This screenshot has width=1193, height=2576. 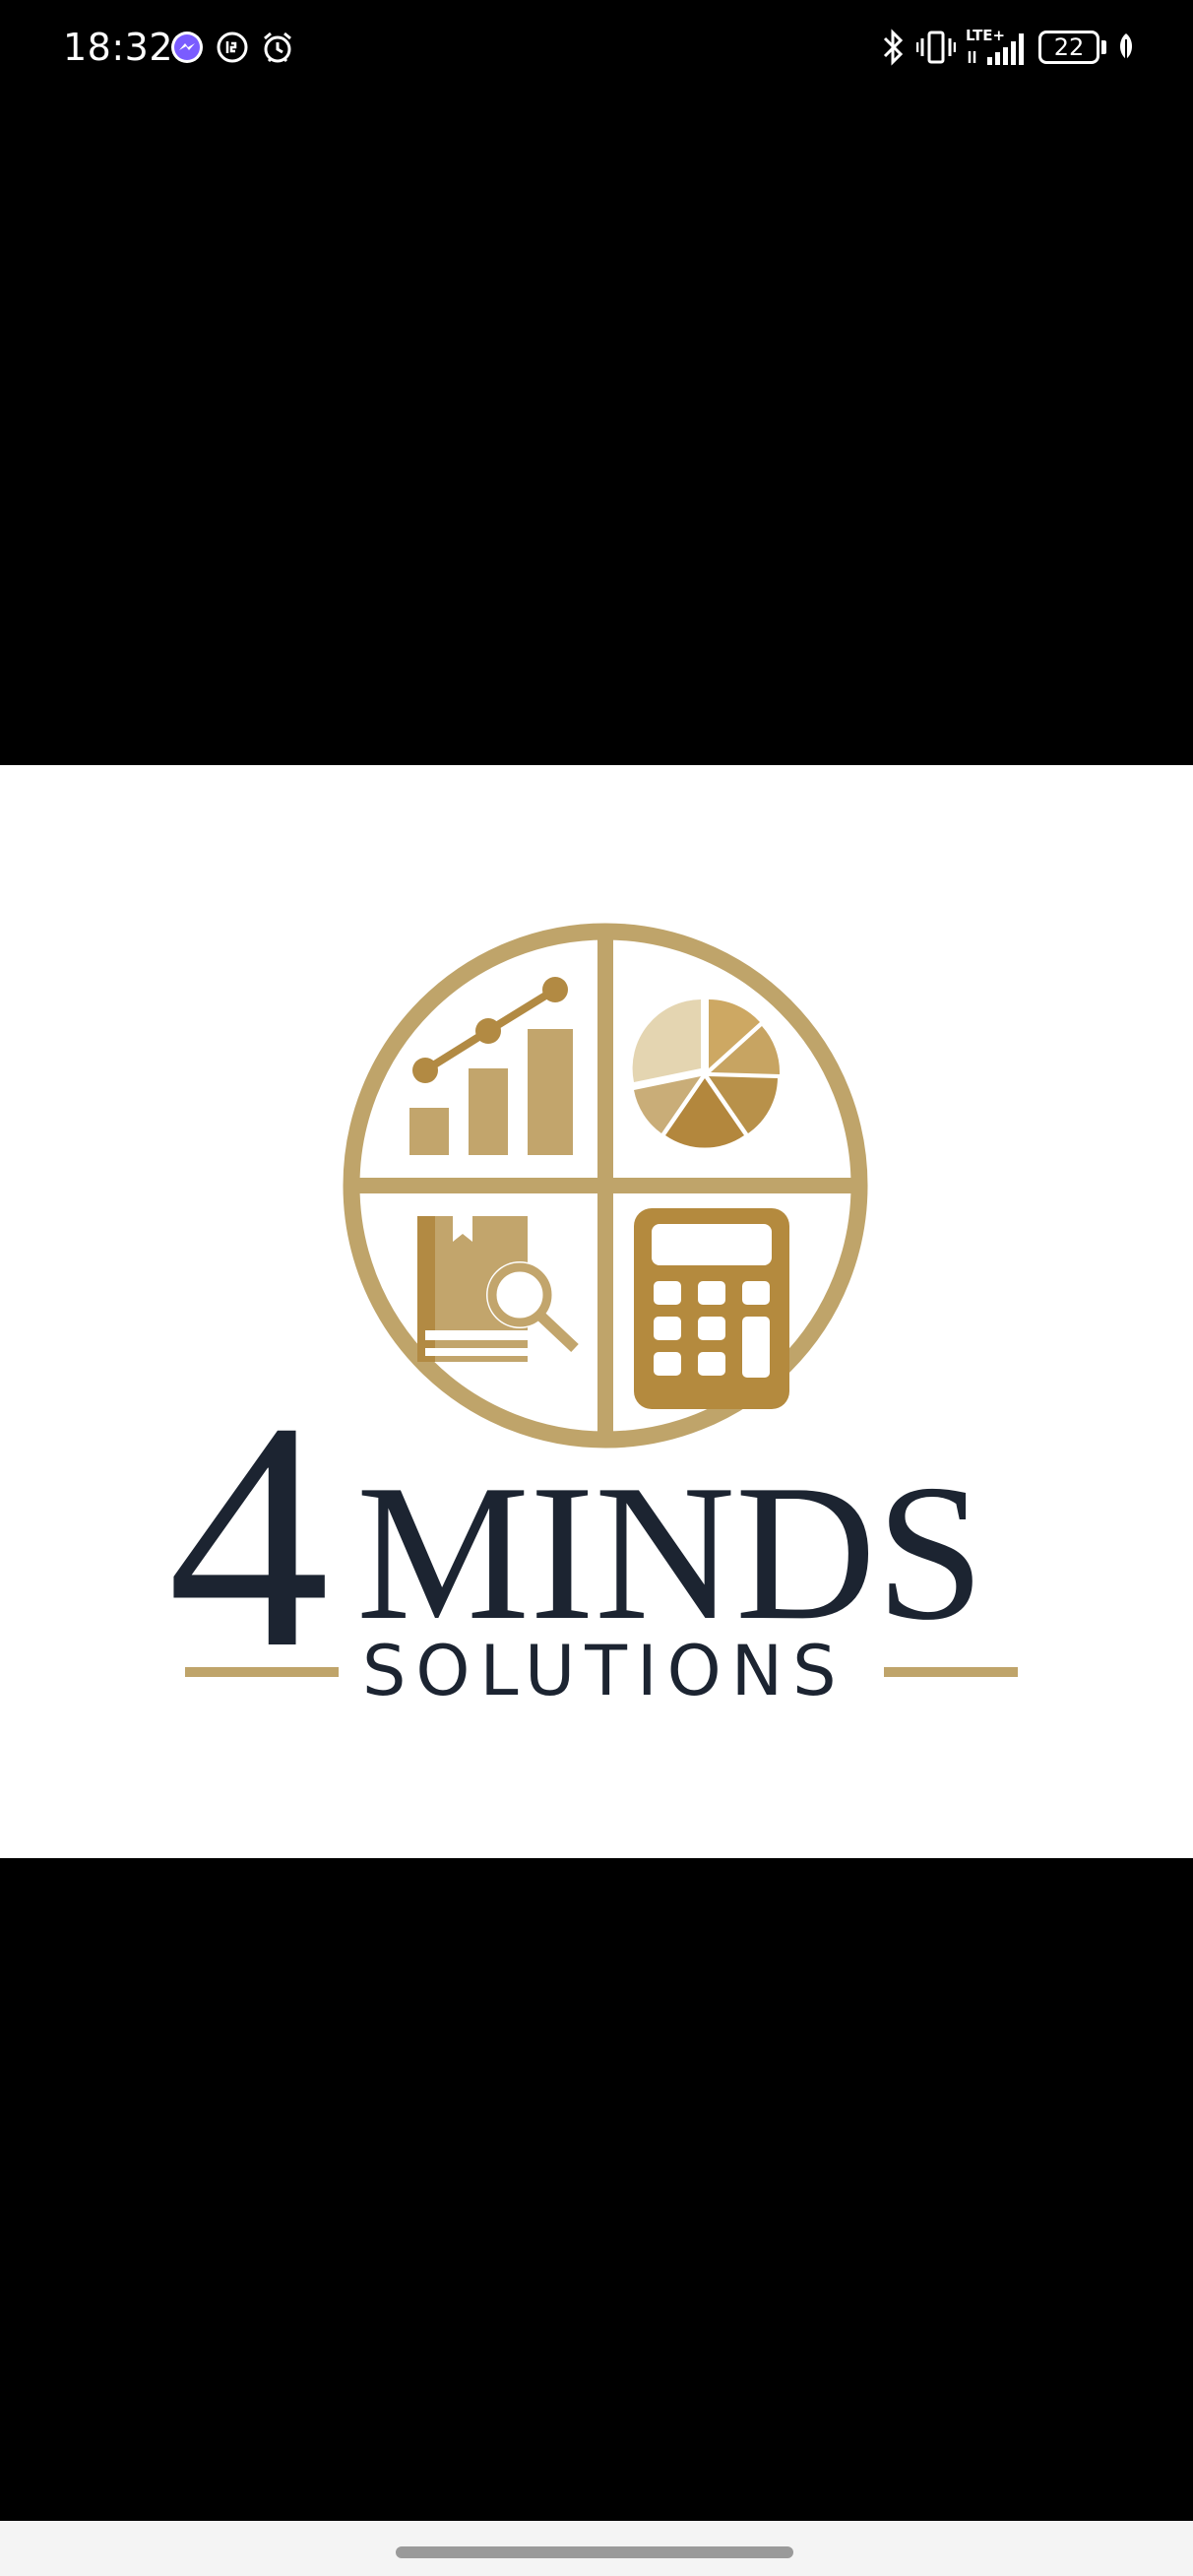 I want to click on status-time: 18:32, so click(x=118, y=47).